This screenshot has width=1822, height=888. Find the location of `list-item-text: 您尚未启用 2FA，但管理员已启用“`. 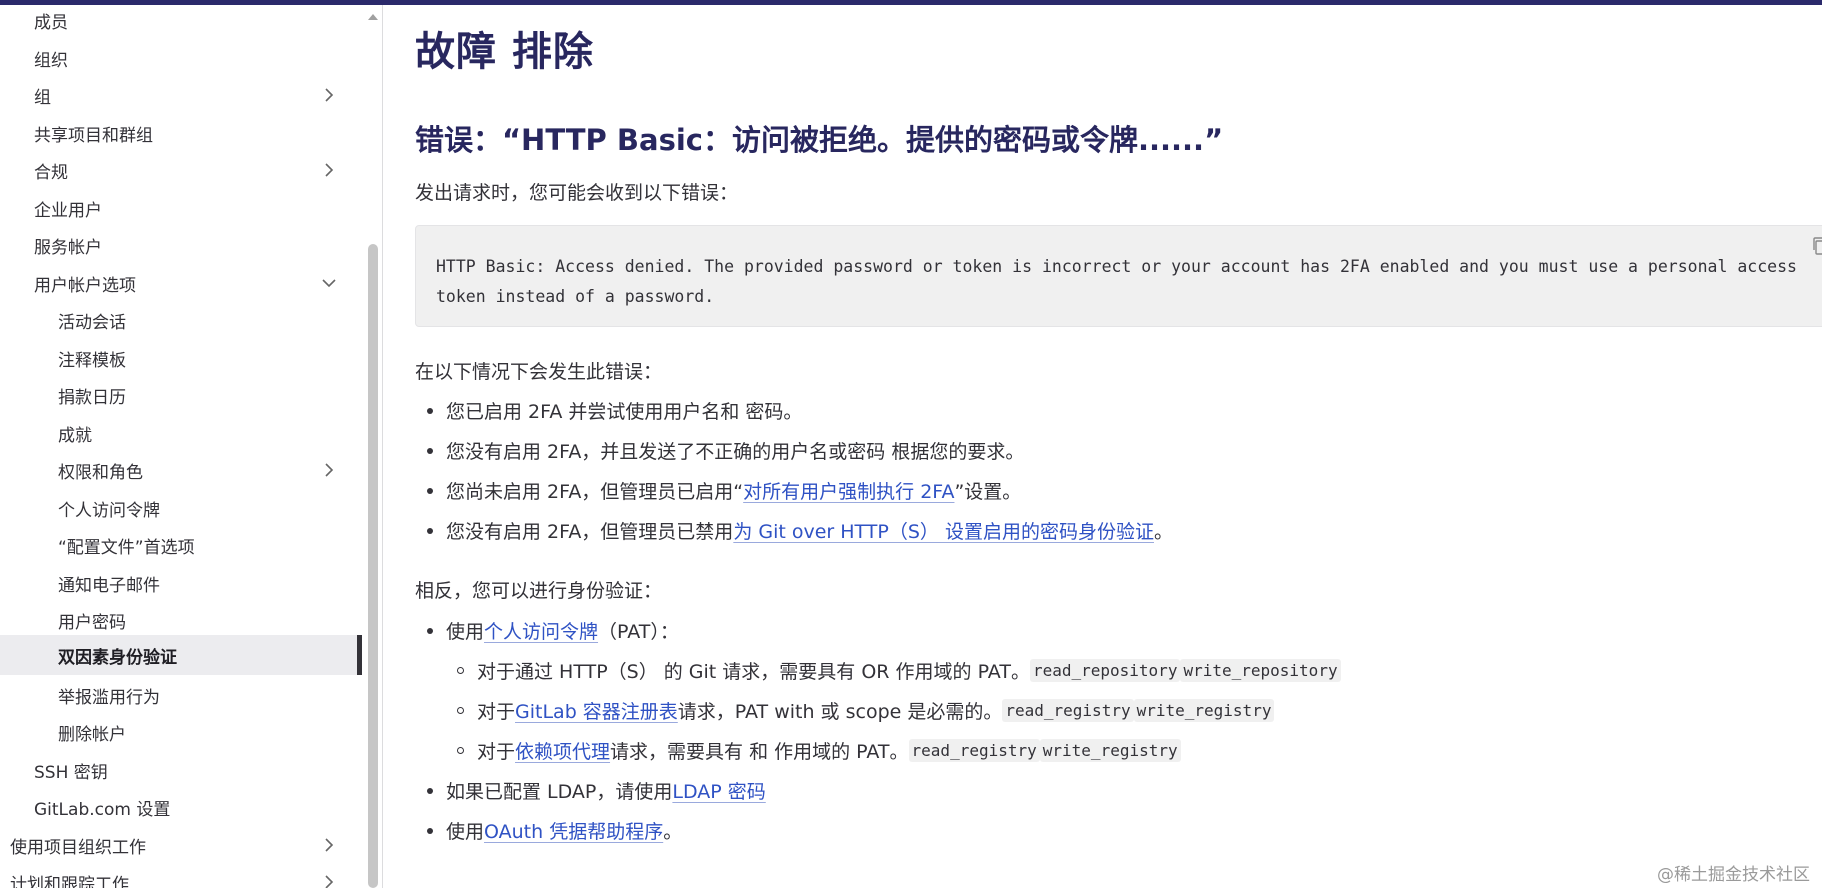

list-item-text: 您尚未启用 2FA，但管理员已启用“ is located at coordinates (595, 492).